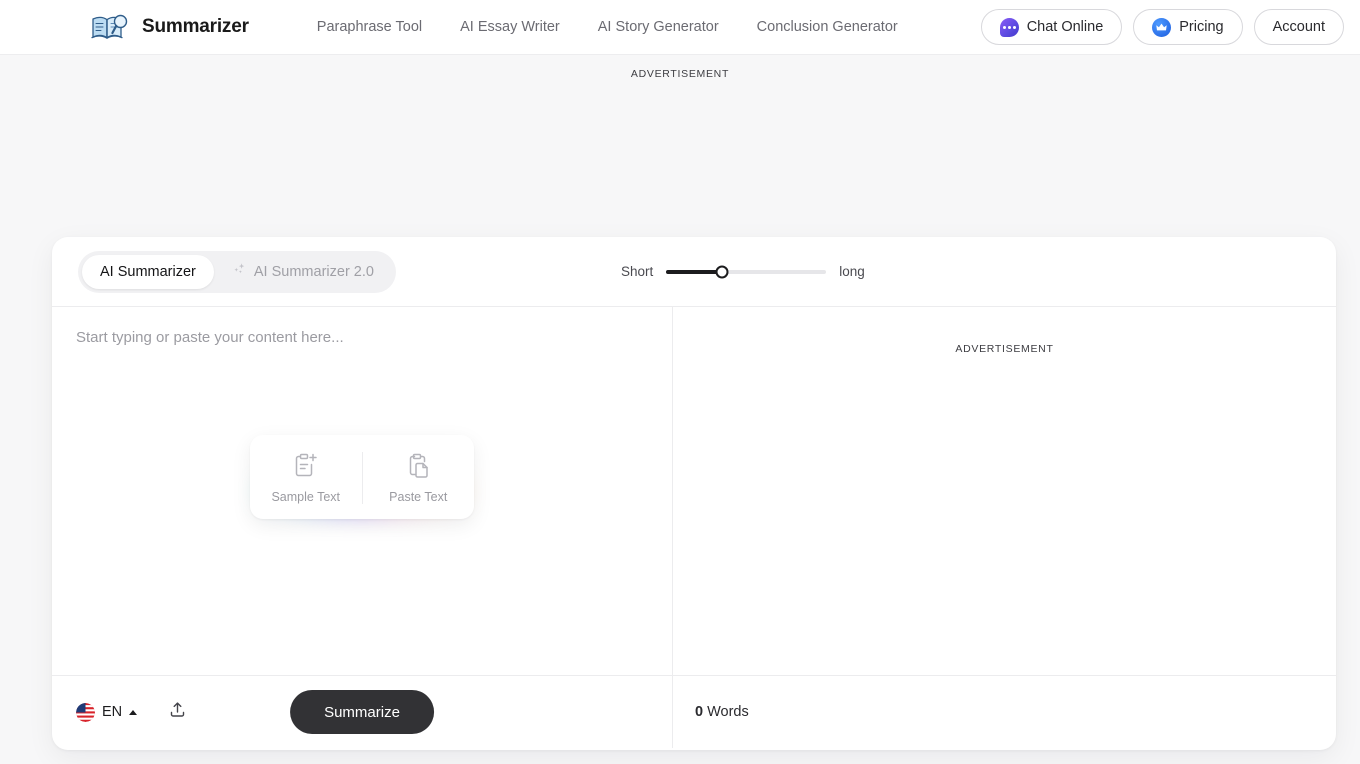 This screenshot has height=764, width=1360. I want to click on tool-tabs: AI Summarizer AI Summarizer 2.0, so click(237, 271).